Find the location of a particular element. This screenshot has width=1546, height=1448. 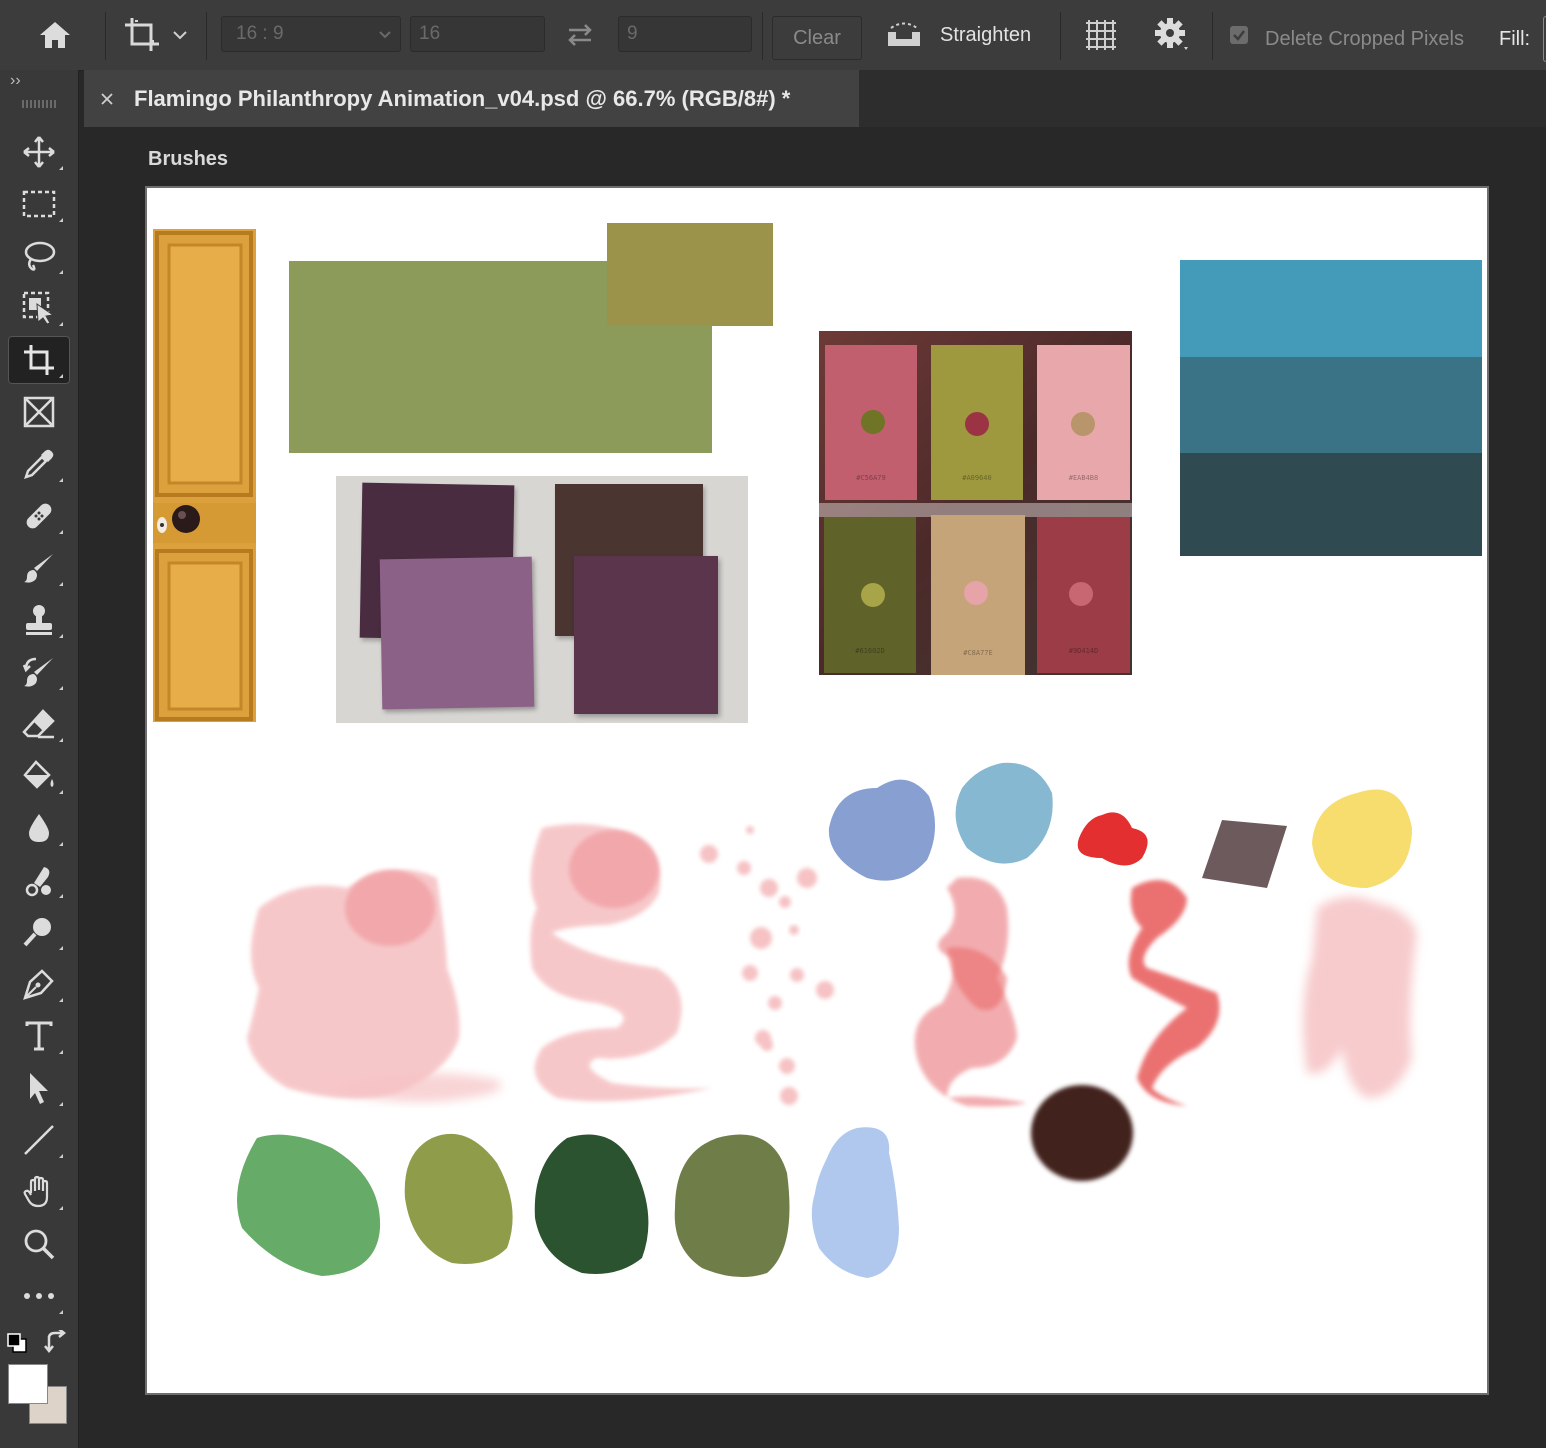

lasso-tool is located at coordinates (39, 256).